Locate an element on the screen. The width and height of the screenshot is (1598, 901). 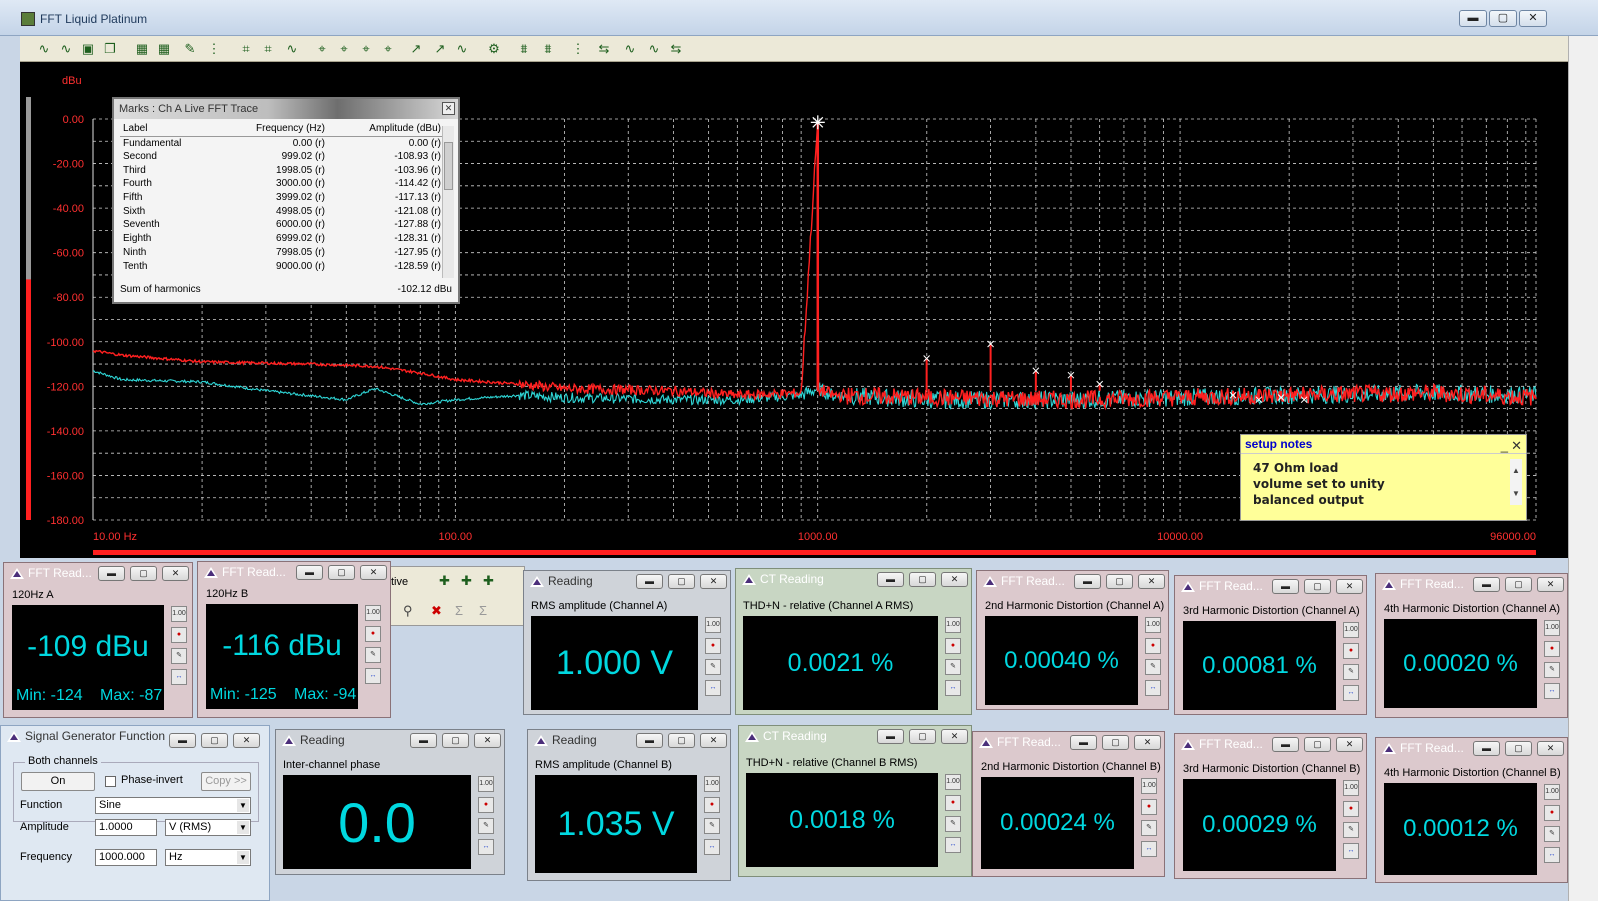
notes-minimize-icon: _ is located at coordinates (1504, 445).